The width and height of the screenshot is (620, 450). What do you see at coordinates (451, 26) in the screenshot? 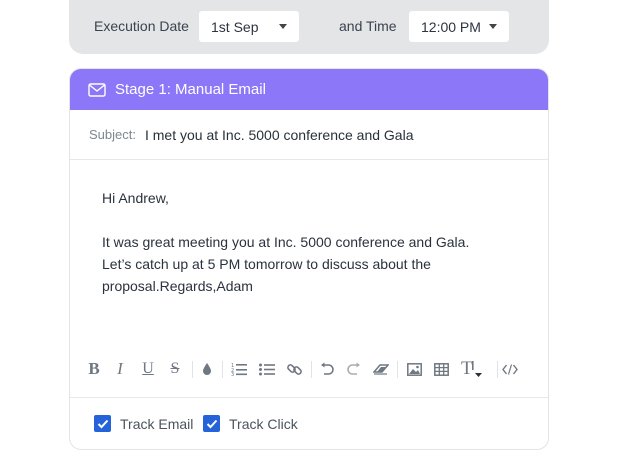
I see `execution-time-value: 12:00 PM` at bounding box center [451, 26].